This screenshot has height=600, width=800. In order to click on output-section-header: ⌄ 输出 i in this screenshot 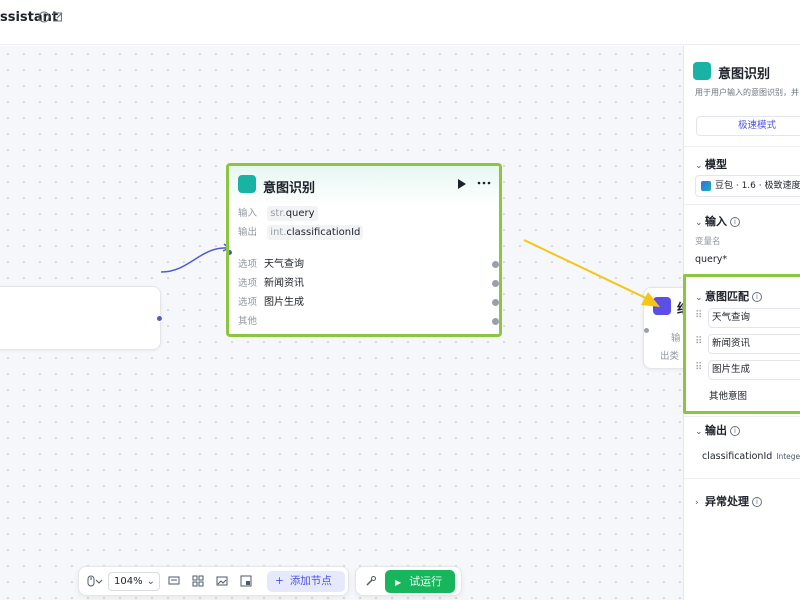, I will do `click(717, 430)`.